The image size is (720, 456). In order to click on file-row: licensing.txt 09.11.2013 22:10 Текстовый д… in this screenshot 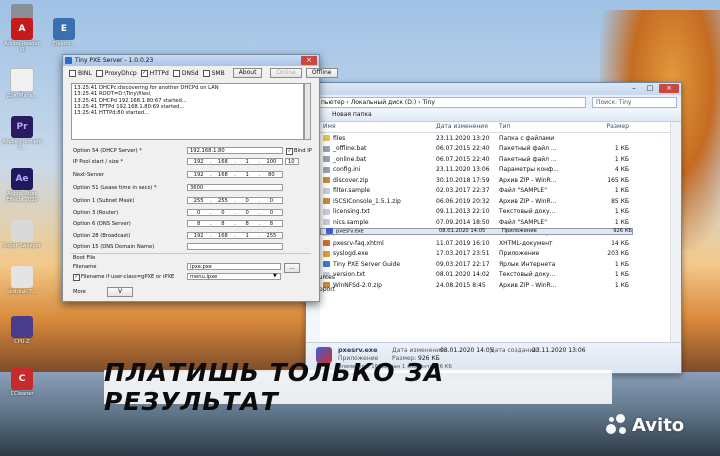, I will do `click(495, 212)`.